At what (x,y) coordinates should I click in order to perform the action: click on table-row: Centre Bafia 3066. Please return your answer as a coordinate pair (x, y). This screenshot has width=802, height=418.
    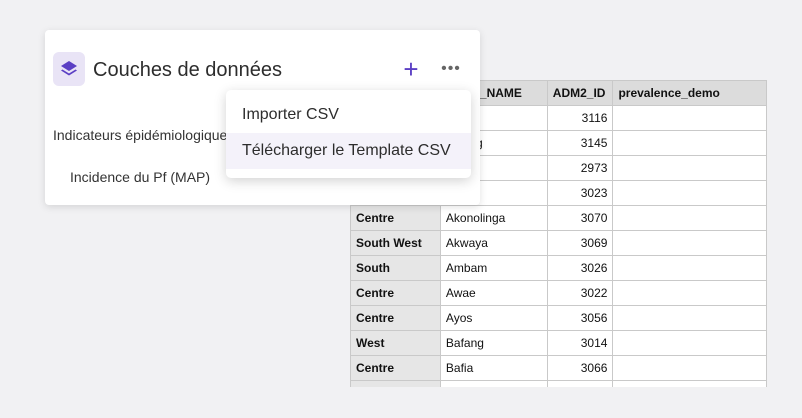
    Looking at the image, I should click on (558, 368).